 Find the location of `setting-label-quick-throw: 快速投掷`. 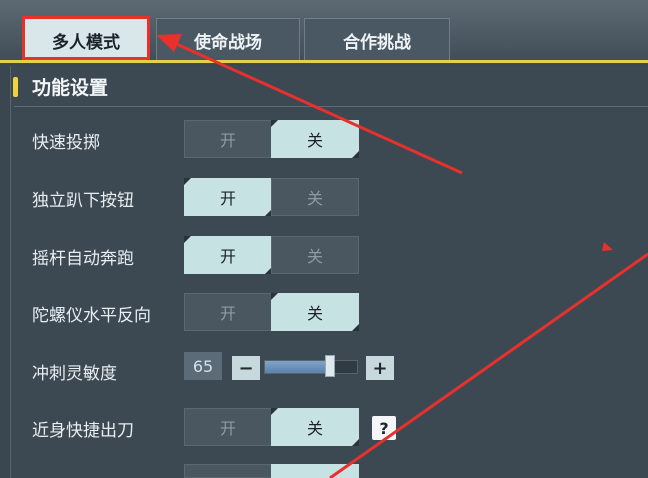

setting-label-quick-throw: 快速投掷 is located at coordinates (66, 143).